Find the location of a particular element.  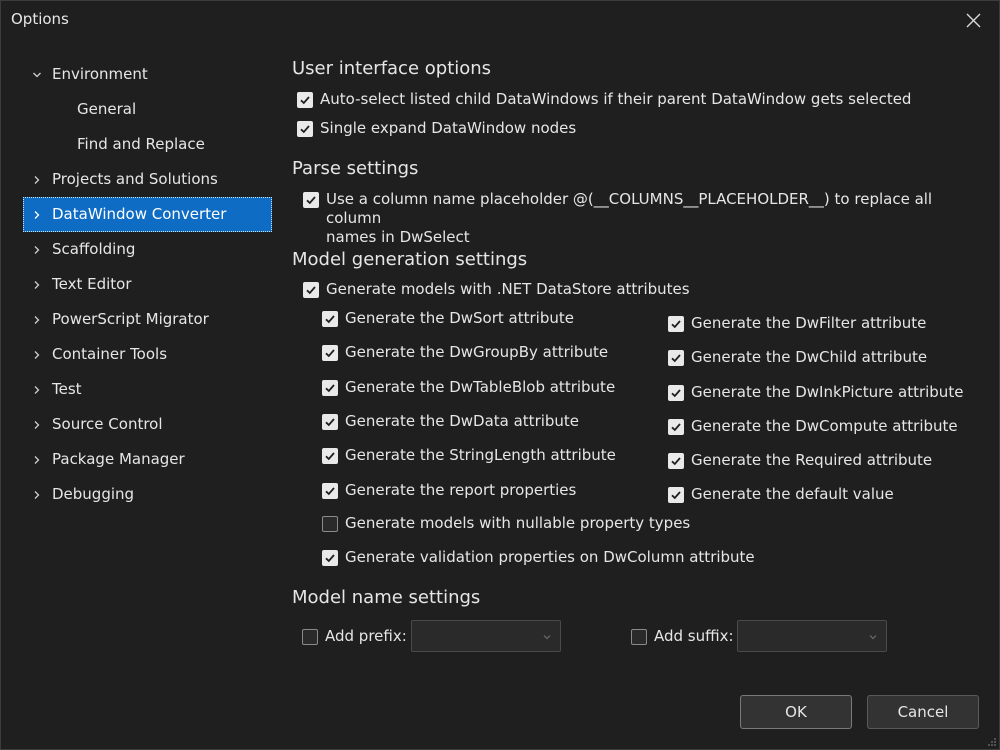

tree-item: Environment is located at coordinates (147, 74).